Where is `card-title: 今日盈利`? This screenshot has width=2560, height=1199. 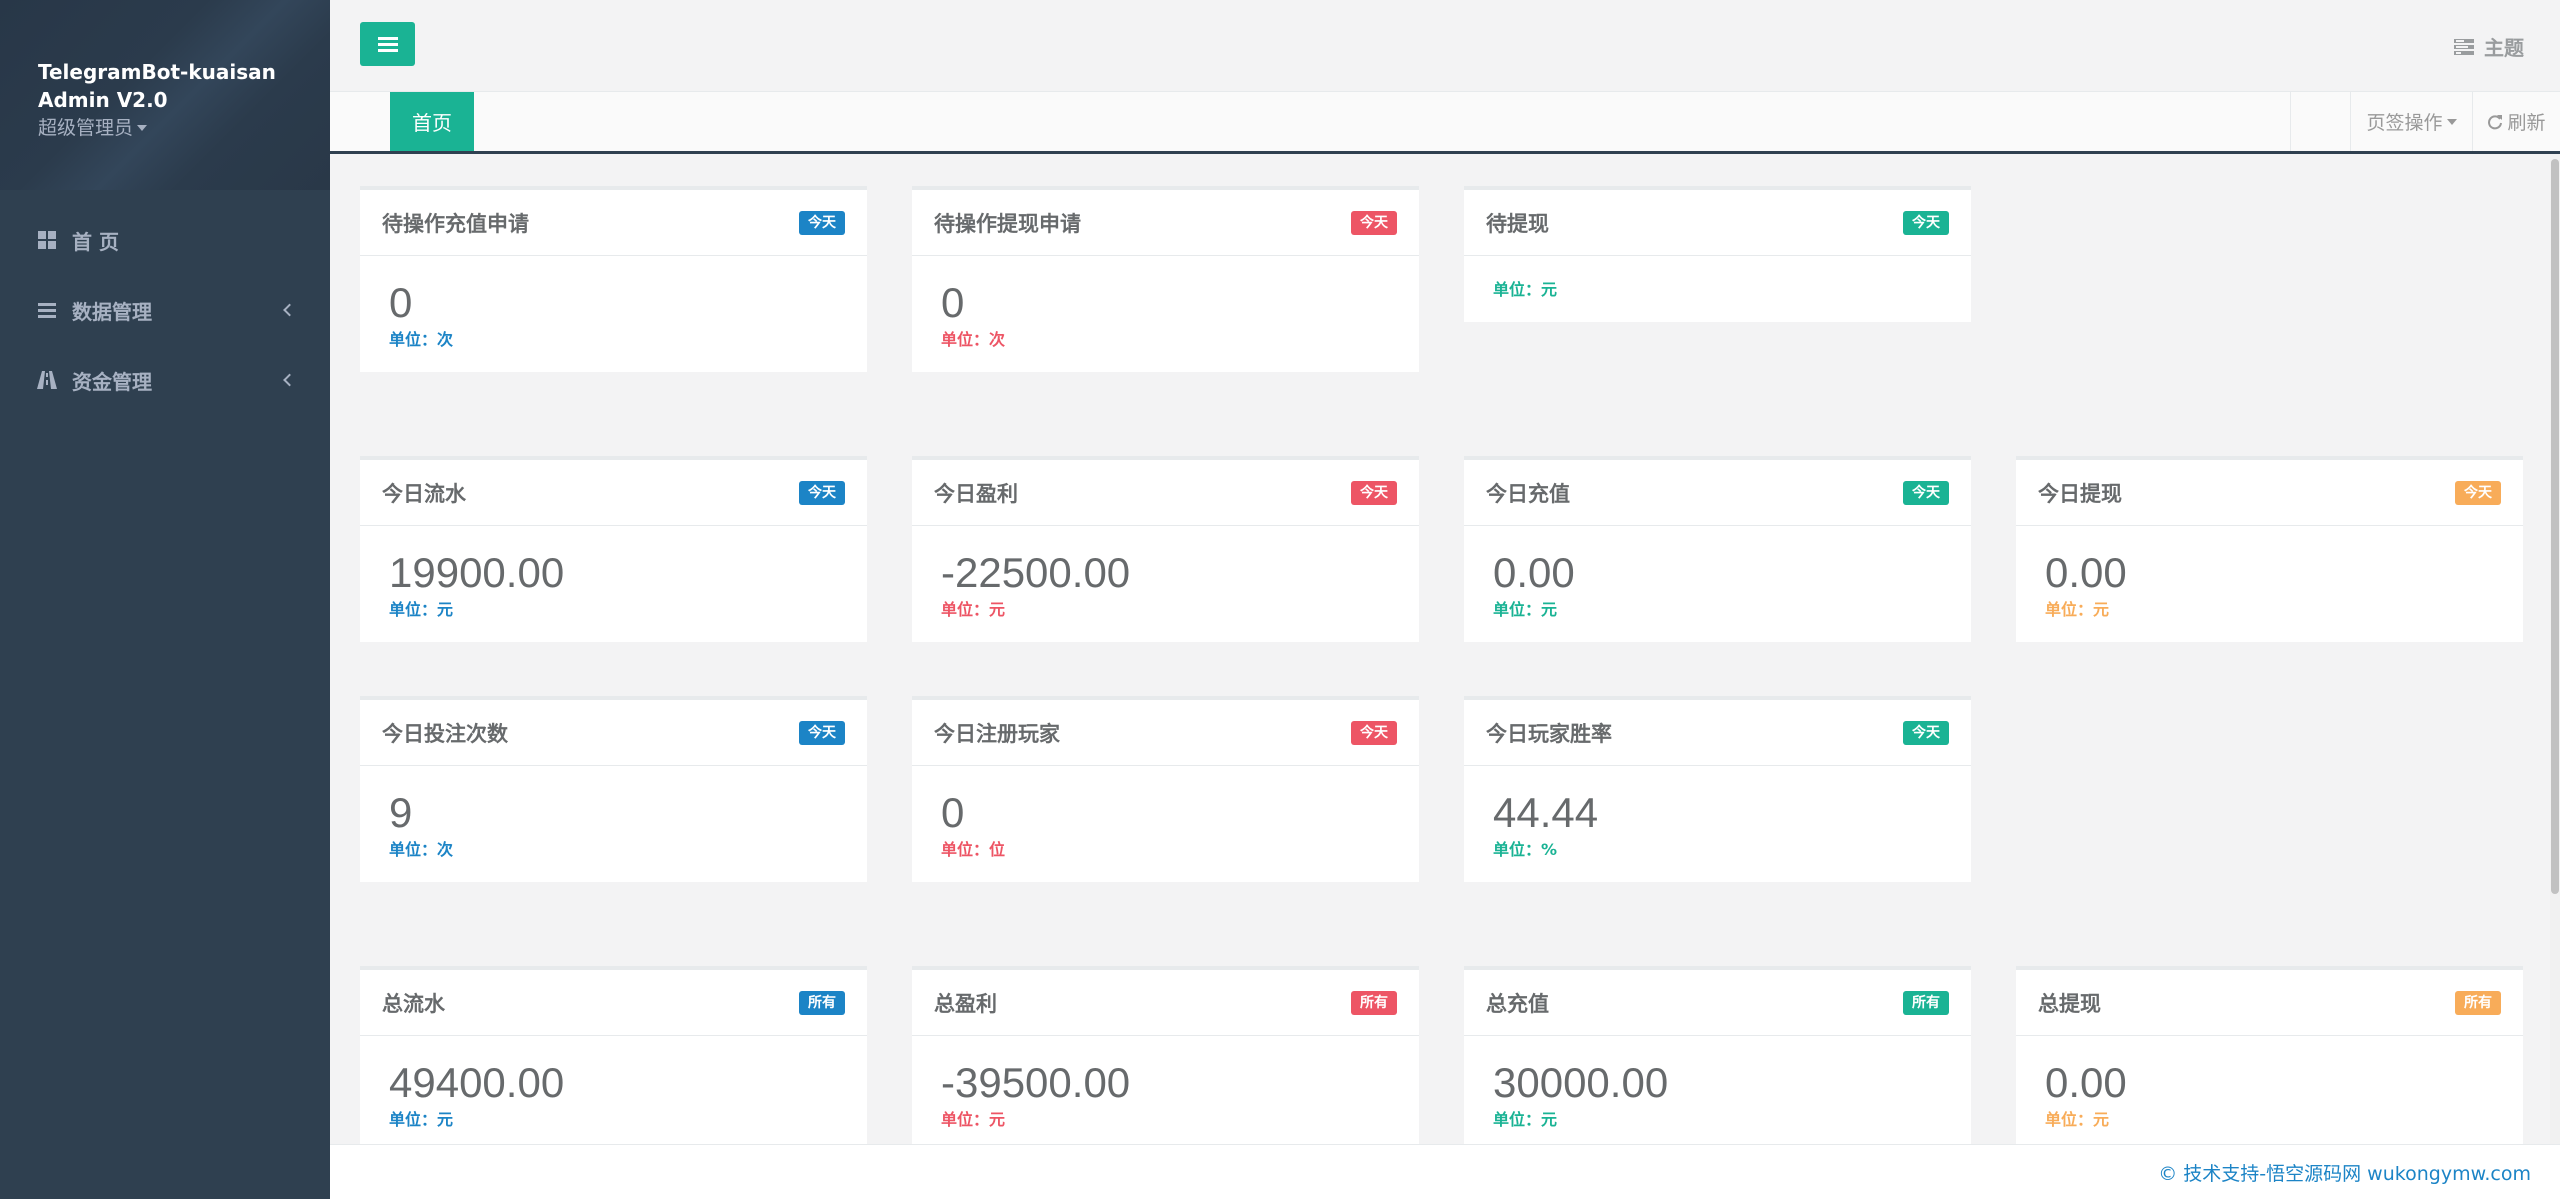 card-title: 今日盈利 is located at coordinates (976, 493).